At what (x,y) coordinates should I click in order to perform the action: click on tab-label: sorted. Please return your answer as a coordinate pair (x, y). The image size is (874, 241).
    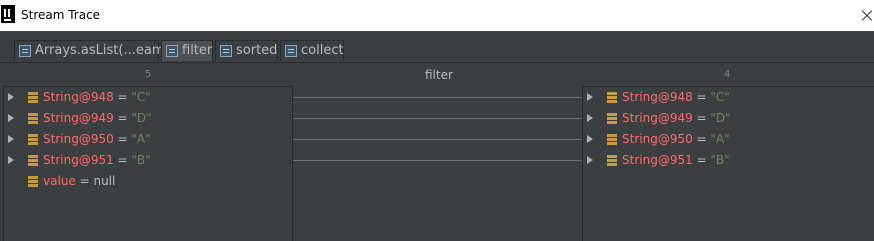
    Looking at the image, I should click on (257, 50).